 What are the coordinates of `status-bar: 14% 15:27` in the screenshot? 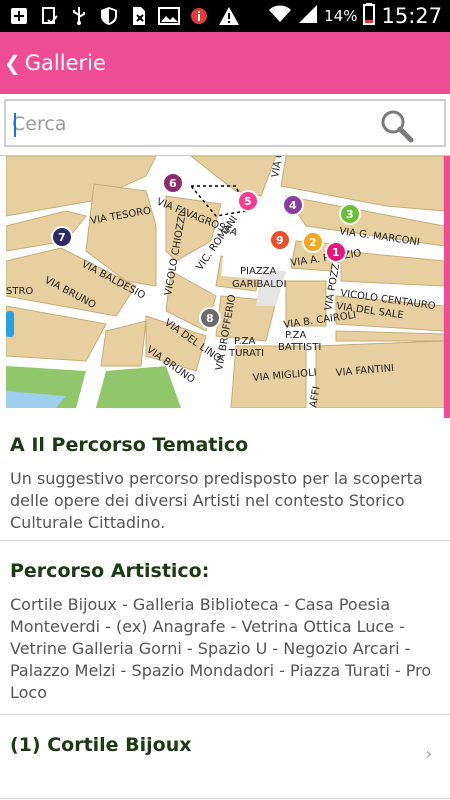 It's located at (225, 16).